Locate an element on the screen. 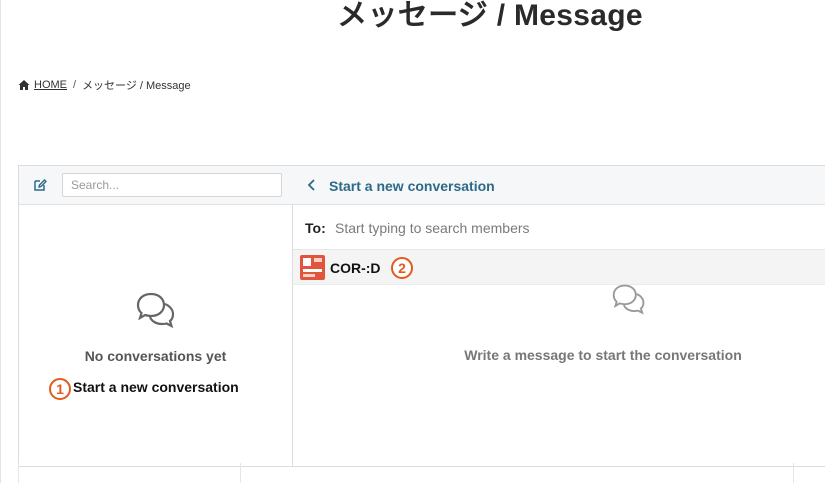 The image size is (825, 483). recipient-row: To: is located at coordinates (559, 227).